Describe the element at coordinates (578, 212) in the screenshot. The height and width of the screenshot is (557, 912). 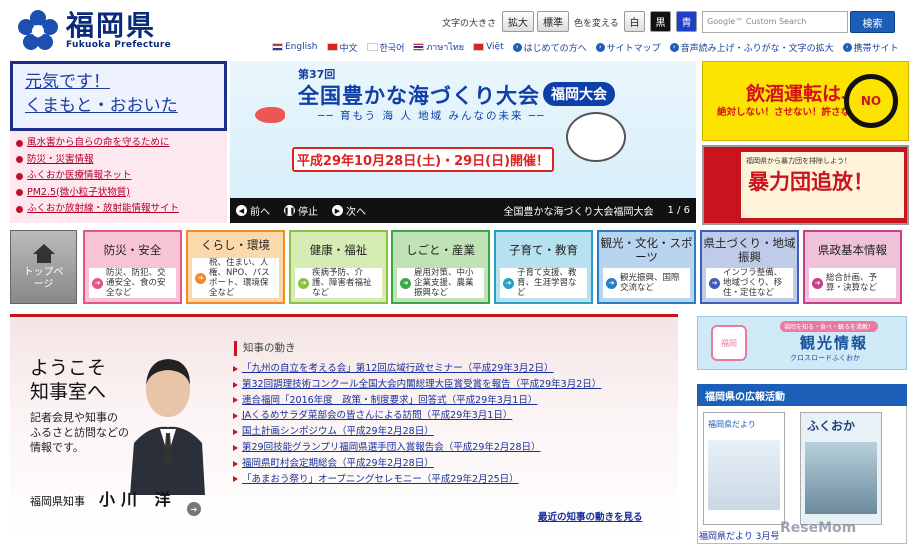
I see `carousel-caption: 全国豊かな海づくり大会福岡大会` at that location.